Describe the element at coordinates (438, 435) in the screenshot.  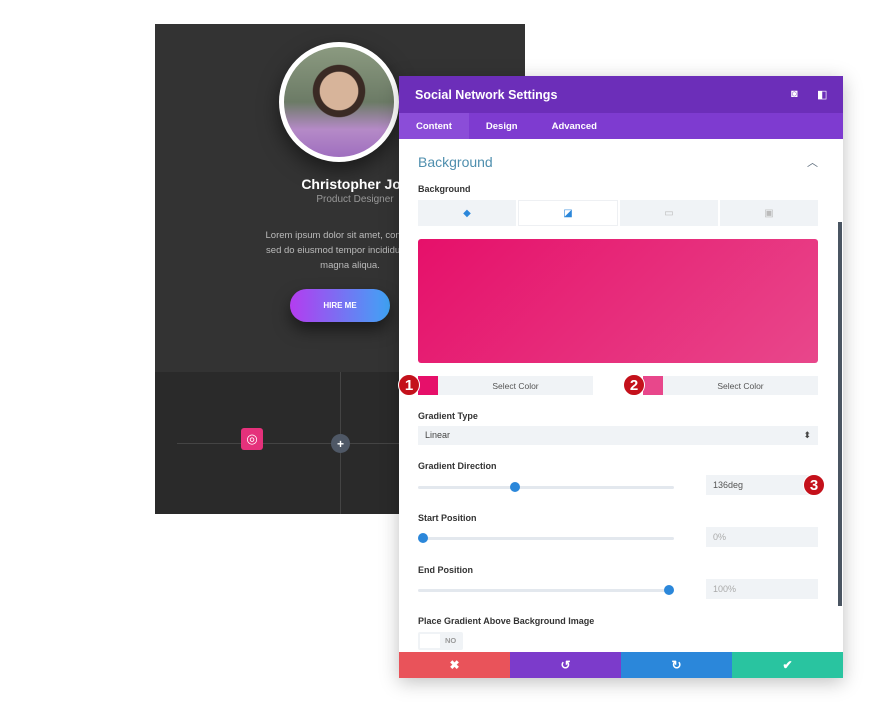
I see `gradient-type-value: Linear` at that location.